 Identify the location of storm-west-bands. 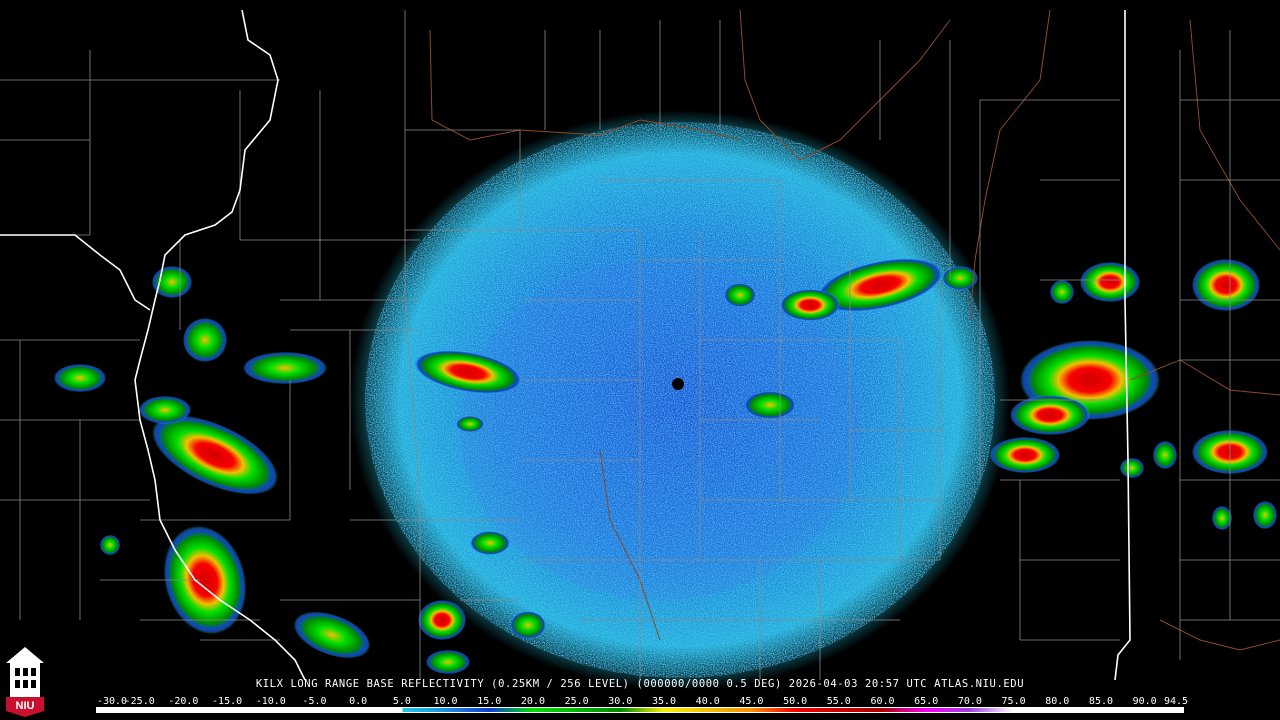
(190, 380).